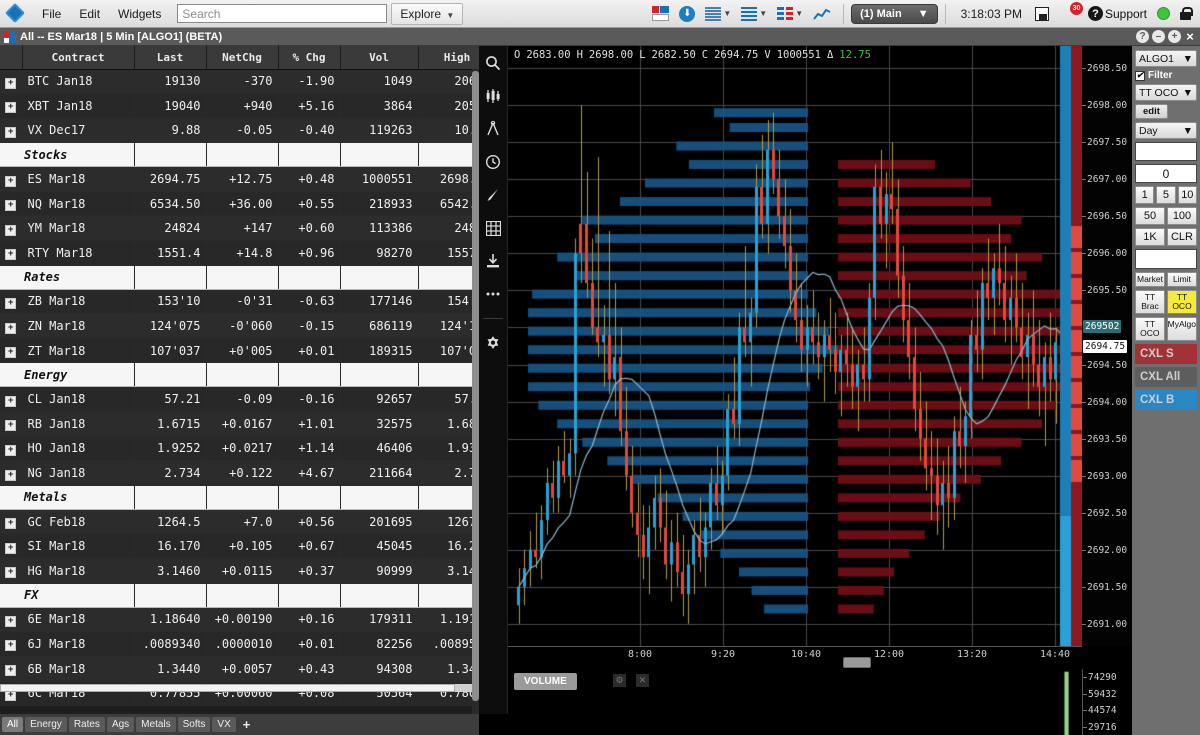  Describe the element at coordinates (120, 724) in the screenshot. I see `grid-tab-ags: Ags` at that location.